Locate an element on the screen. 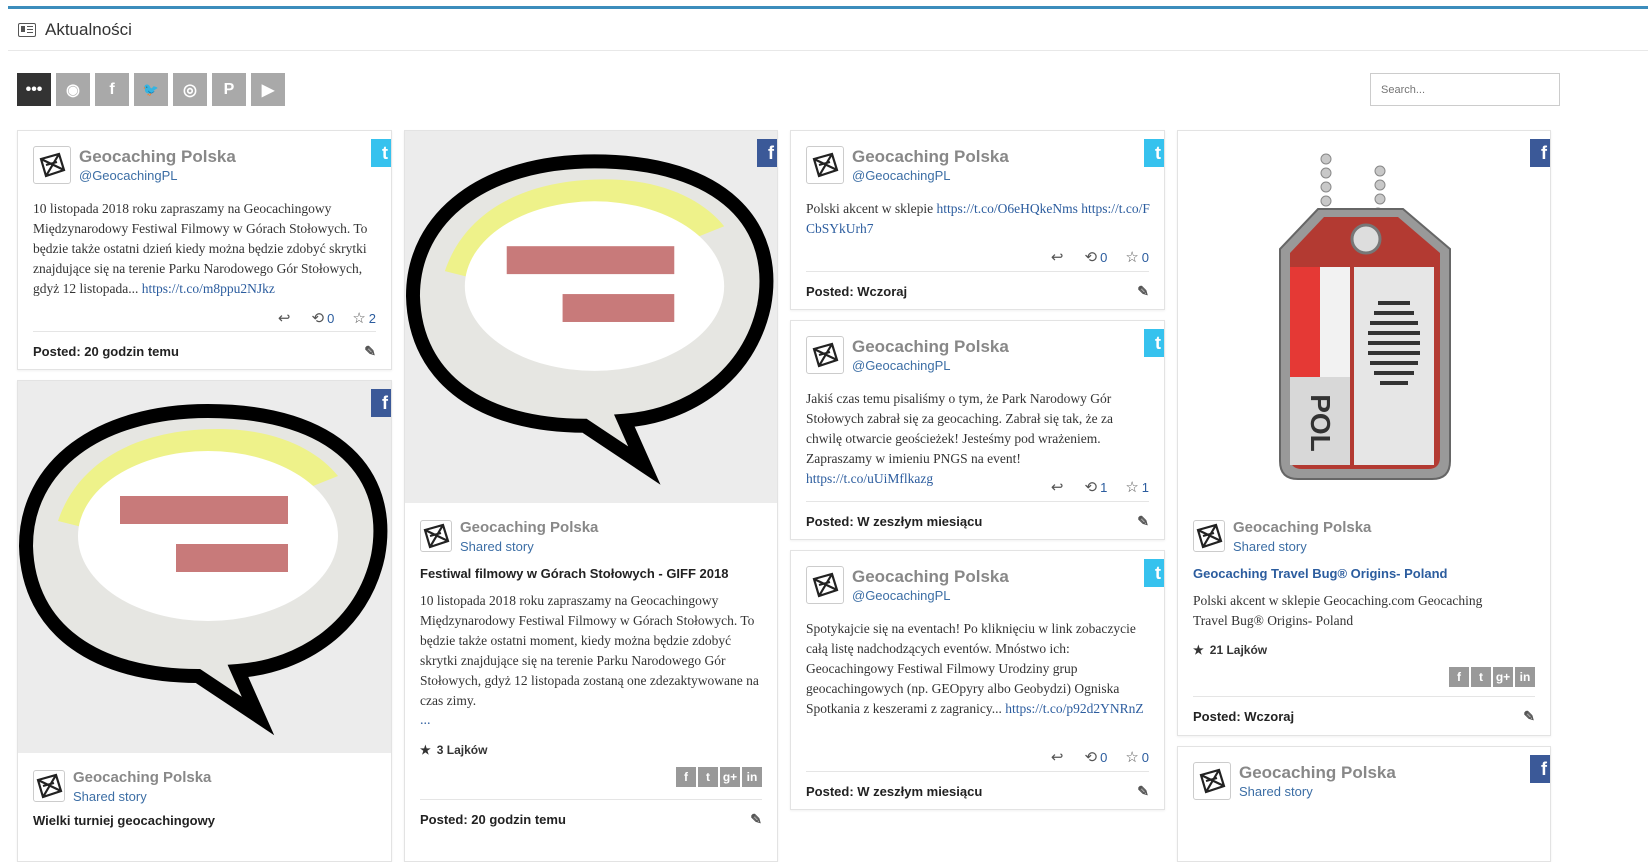 The image size is (1648, 862). filter-instagram-button: ◎ is located at coordinates (190, 89).